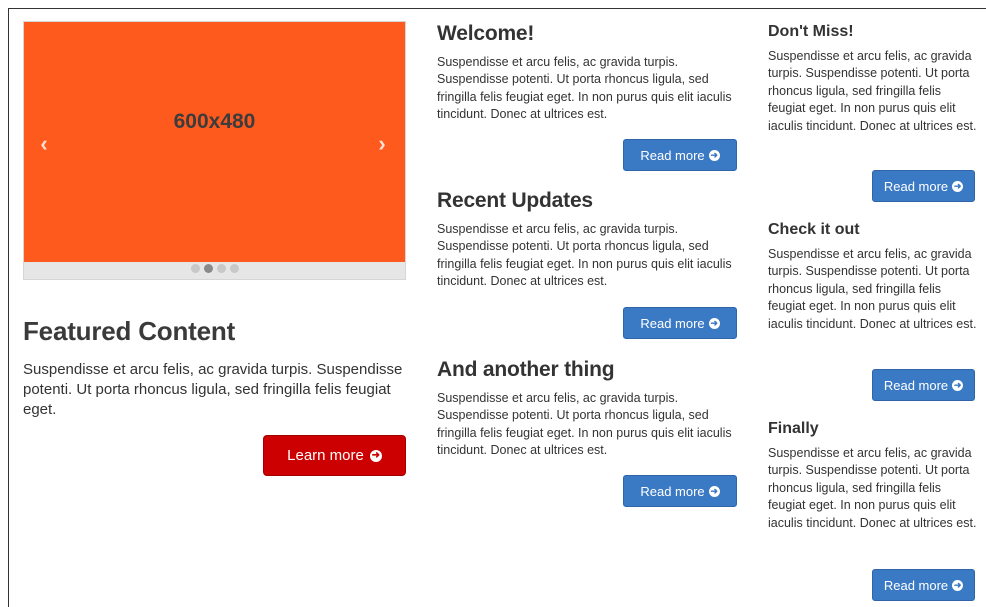 The width and height of the screenshot is (986, 607). What do you see at coordinates (44, 144) in the screenshot?
I see `carousel-prev-icon: ‹` at bounding box center [44, 144].